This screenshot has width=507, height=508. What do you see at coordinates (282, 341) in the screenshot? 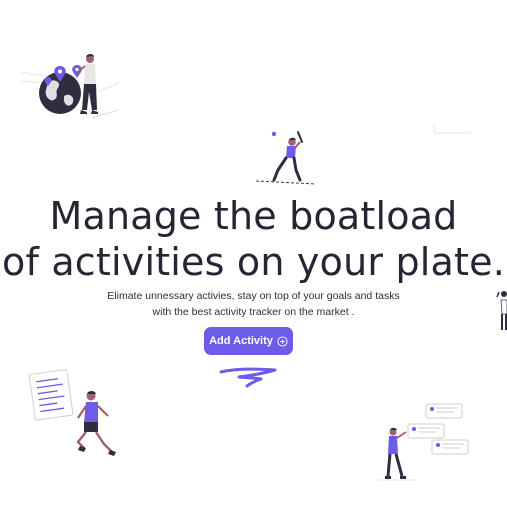
I see `plus-circle-icon` at bounding box center [282, 341].